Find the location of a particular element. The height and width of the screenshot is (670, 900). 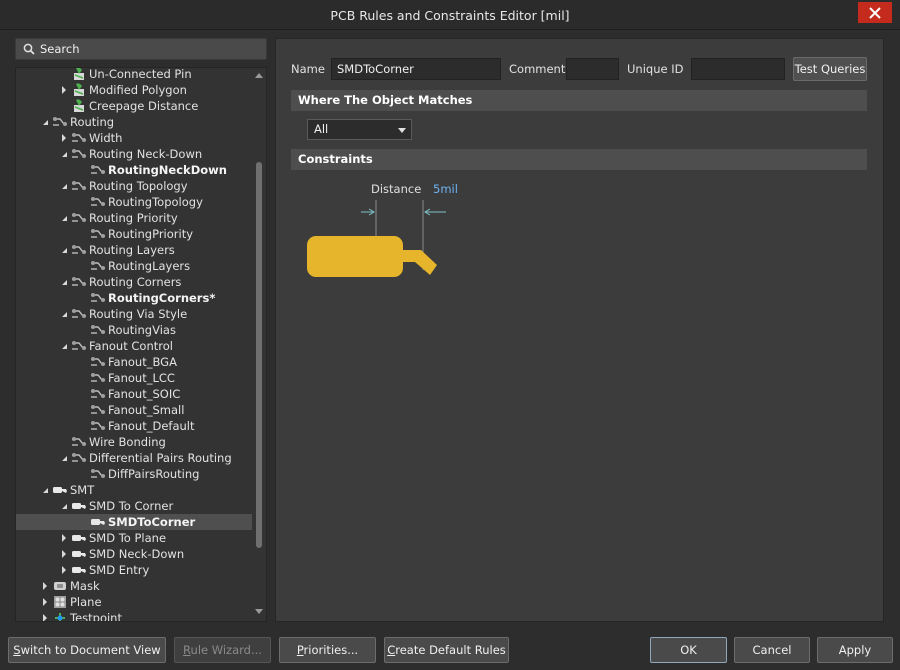

tree-item: Routing Priority is located at coordinates (134, 218).